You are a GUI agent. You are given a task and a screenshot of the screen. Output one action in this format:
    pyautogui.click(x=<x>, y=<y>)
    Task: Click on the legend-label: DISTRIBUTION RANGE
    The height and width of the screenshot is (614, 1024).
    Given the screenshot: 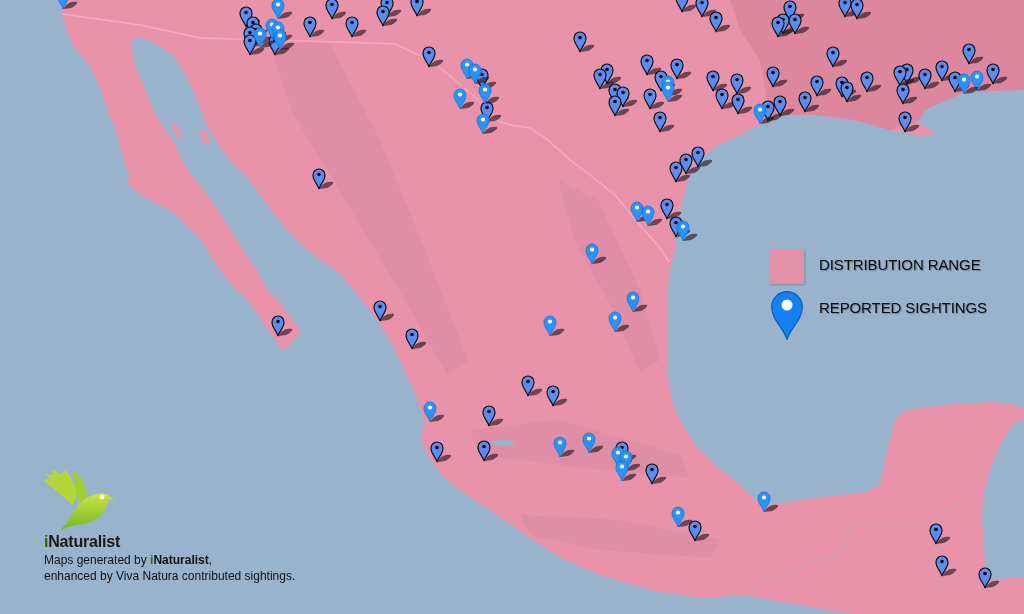 What is the action you would take?
    pyautogui.click(x=900, y=265)
    